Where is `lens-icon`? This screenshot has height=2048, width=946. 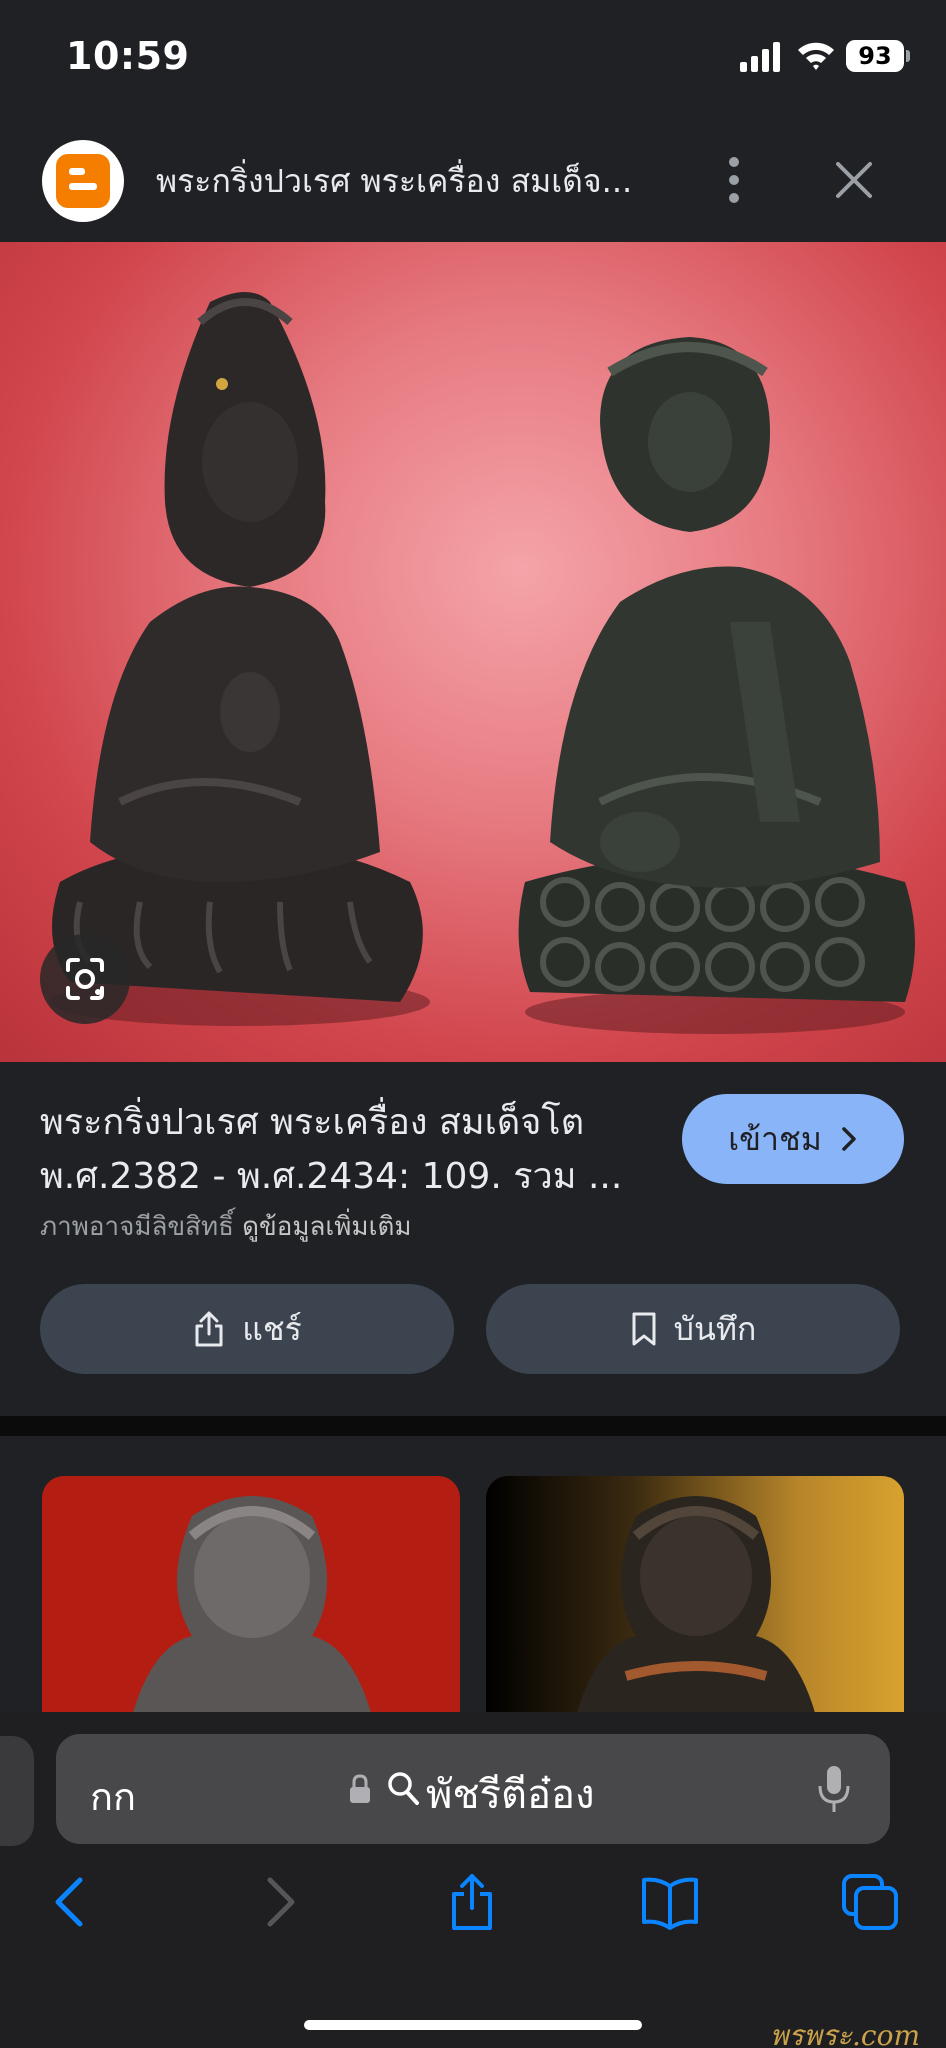
lens-icon is located at coordinates (85, 979).